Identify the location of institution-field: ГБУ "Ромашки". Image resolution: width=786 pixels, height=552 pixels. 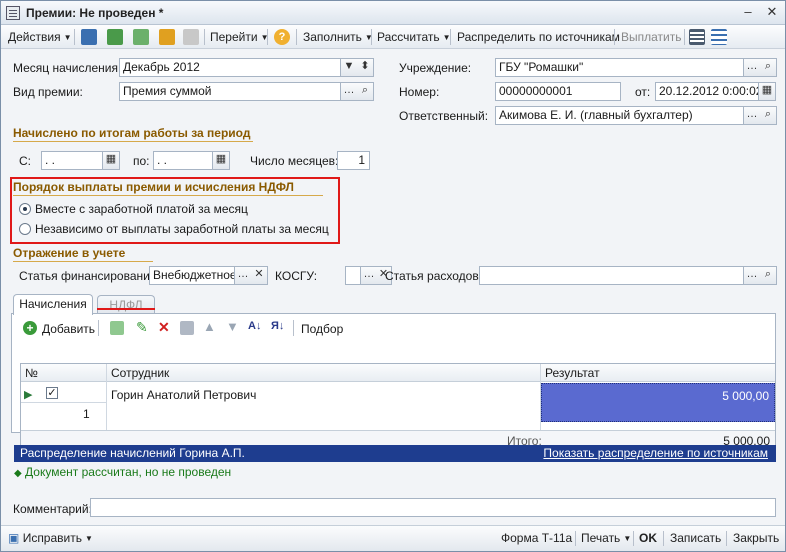
(619, 67).